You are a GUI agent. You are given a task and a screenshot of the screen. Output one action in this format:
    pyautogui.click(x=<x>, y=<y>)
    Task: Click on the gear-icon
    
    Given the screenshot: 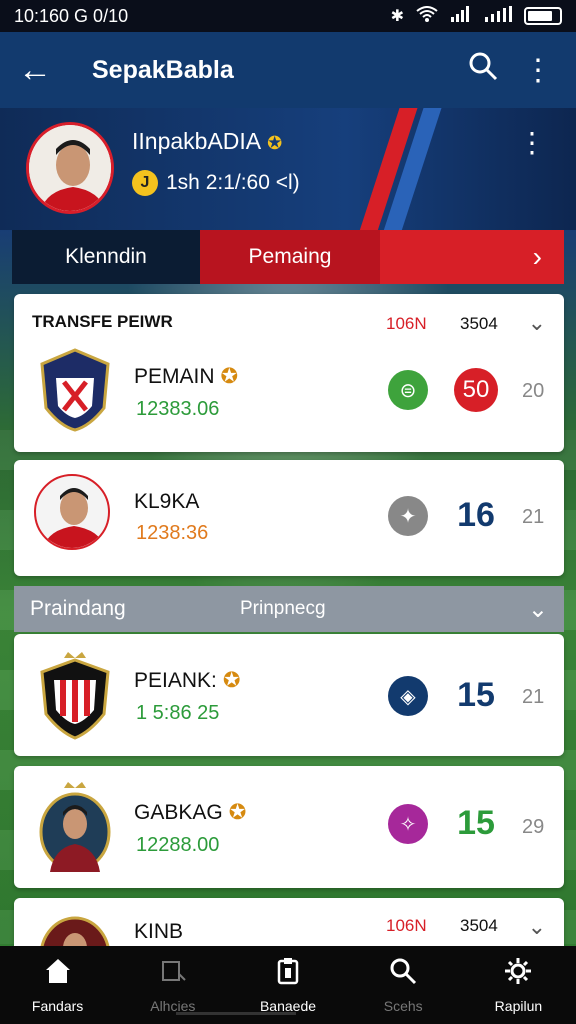 What is the action you would take?
    pyautogui.click(x=518, y=974)
    